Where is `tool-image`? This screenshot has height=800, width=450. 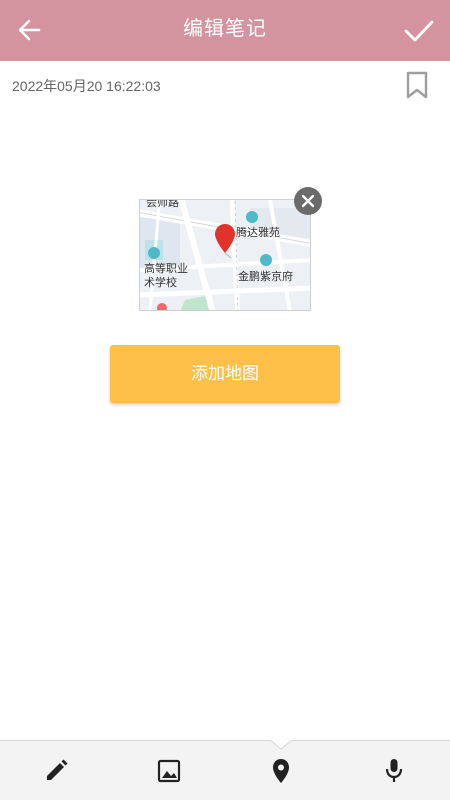
tool-image is located at coordinates (169, 771).